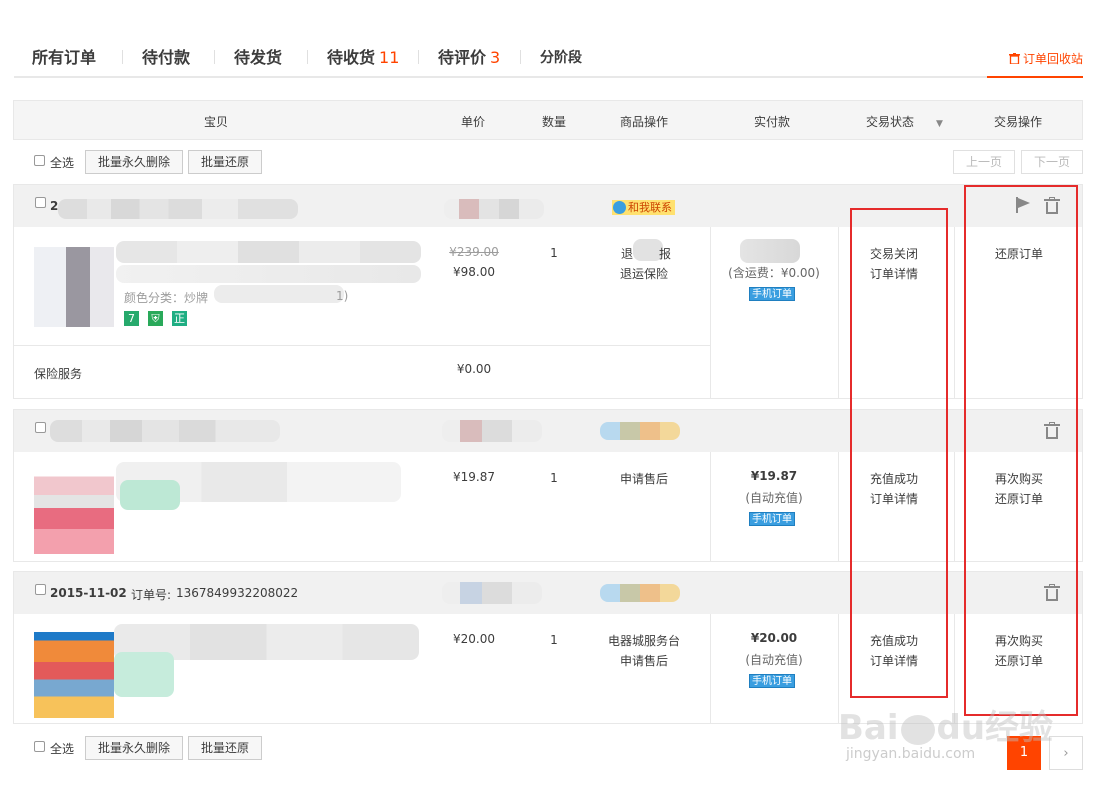 This screenshot has width=1095, height=798. Describe the element at coordinates (1066, 753) in the screenshot. I see `next-page-arrow: ›` at that location.